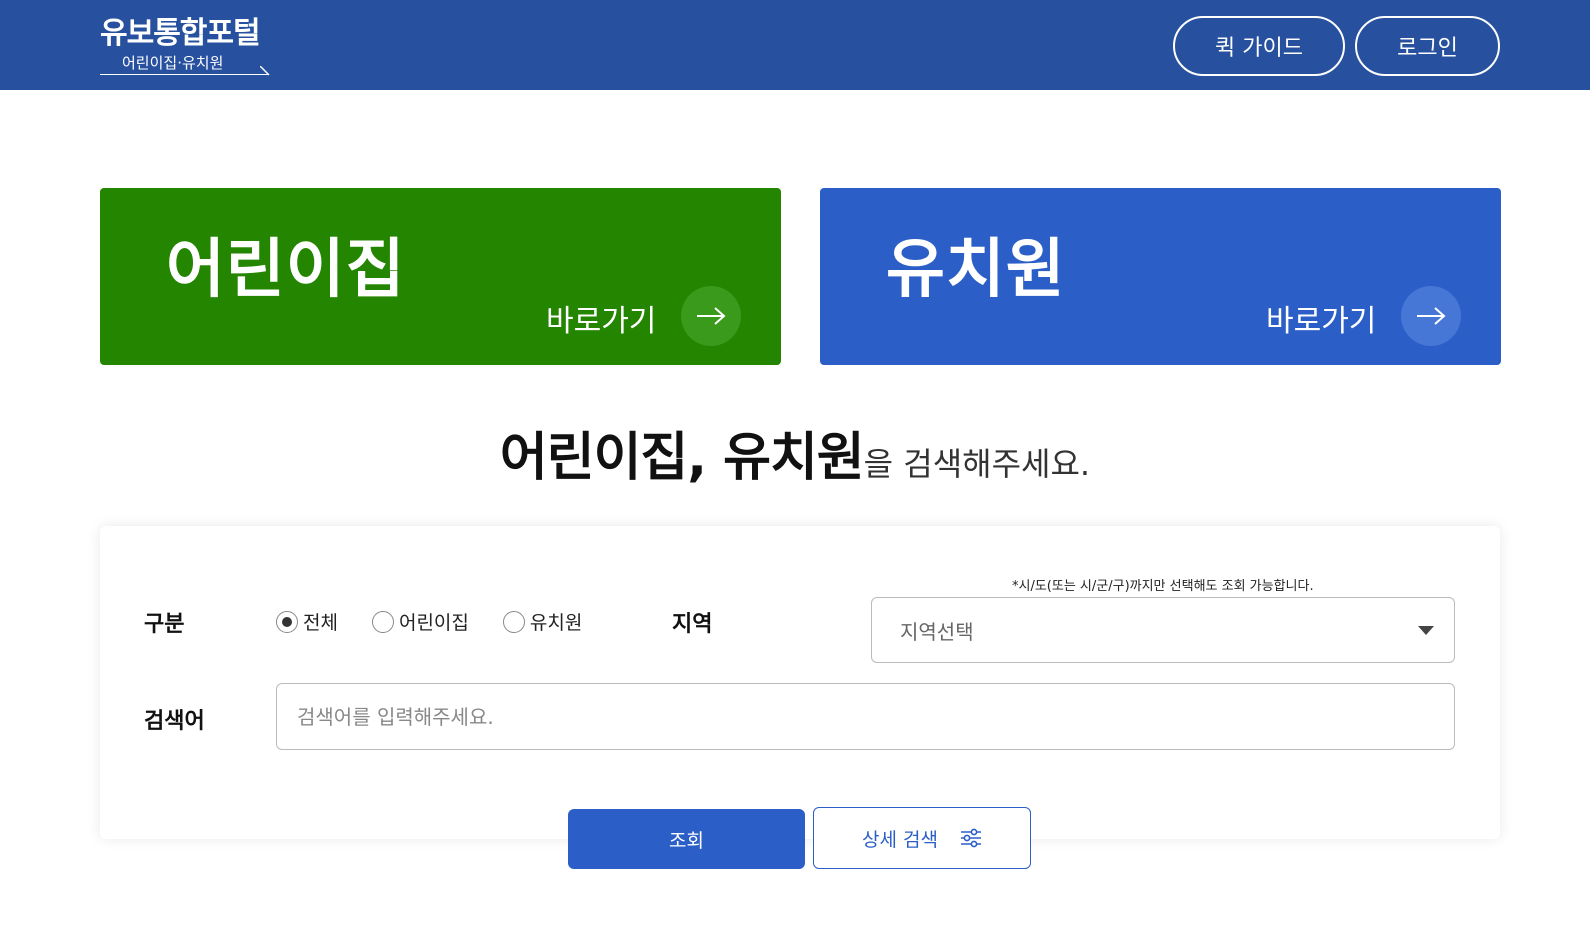  Describe the element at coordinates (1160, 276) in the screenshot. I see `kindergarten-banner: 유치원 바로가기` at that location.